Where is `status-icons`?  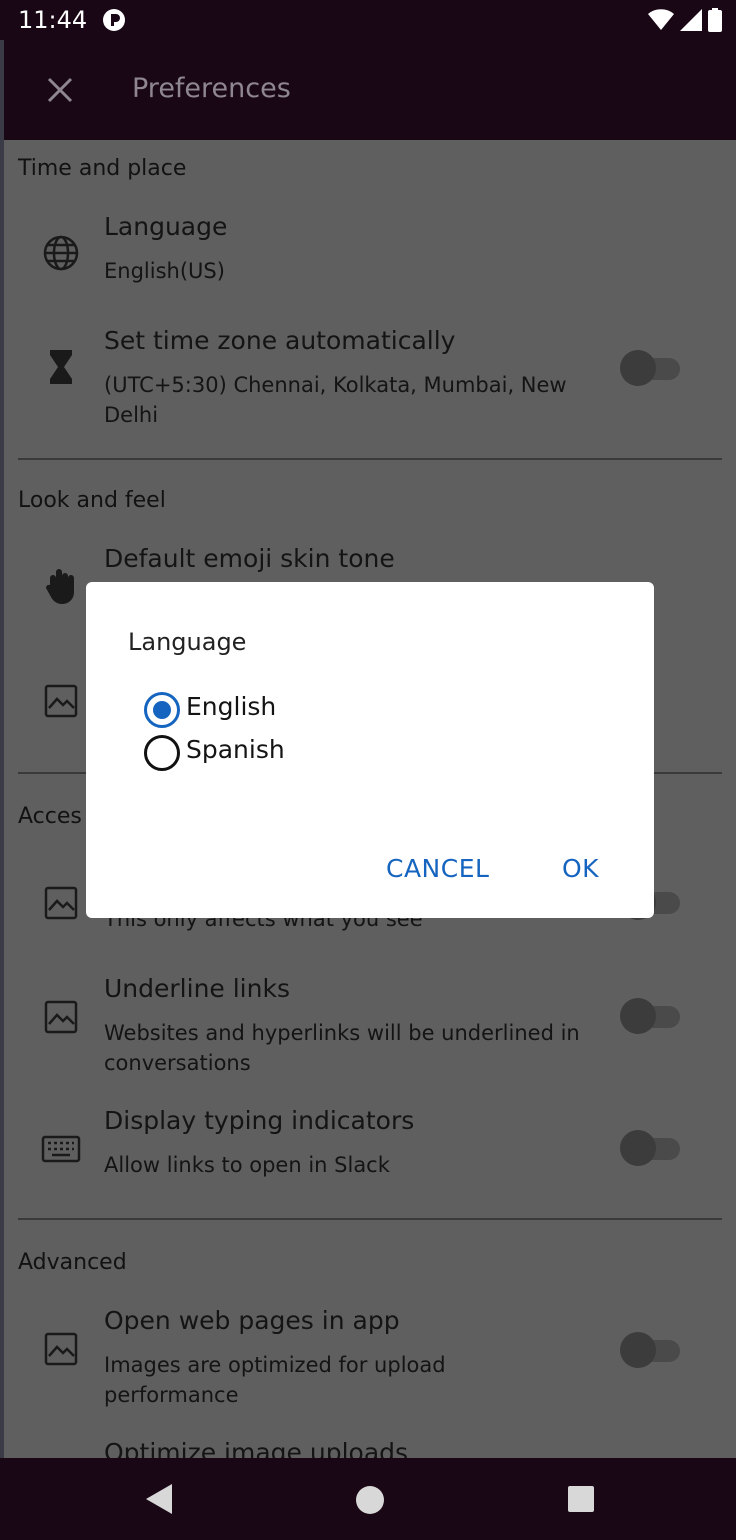
status-icons is located at coordinates (685, 22).